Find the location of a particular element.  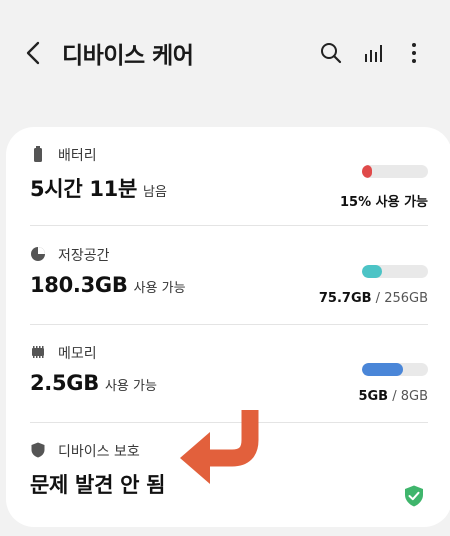

storage-detail: 75.7GB / 256GB is located at coordinates (373, 298).